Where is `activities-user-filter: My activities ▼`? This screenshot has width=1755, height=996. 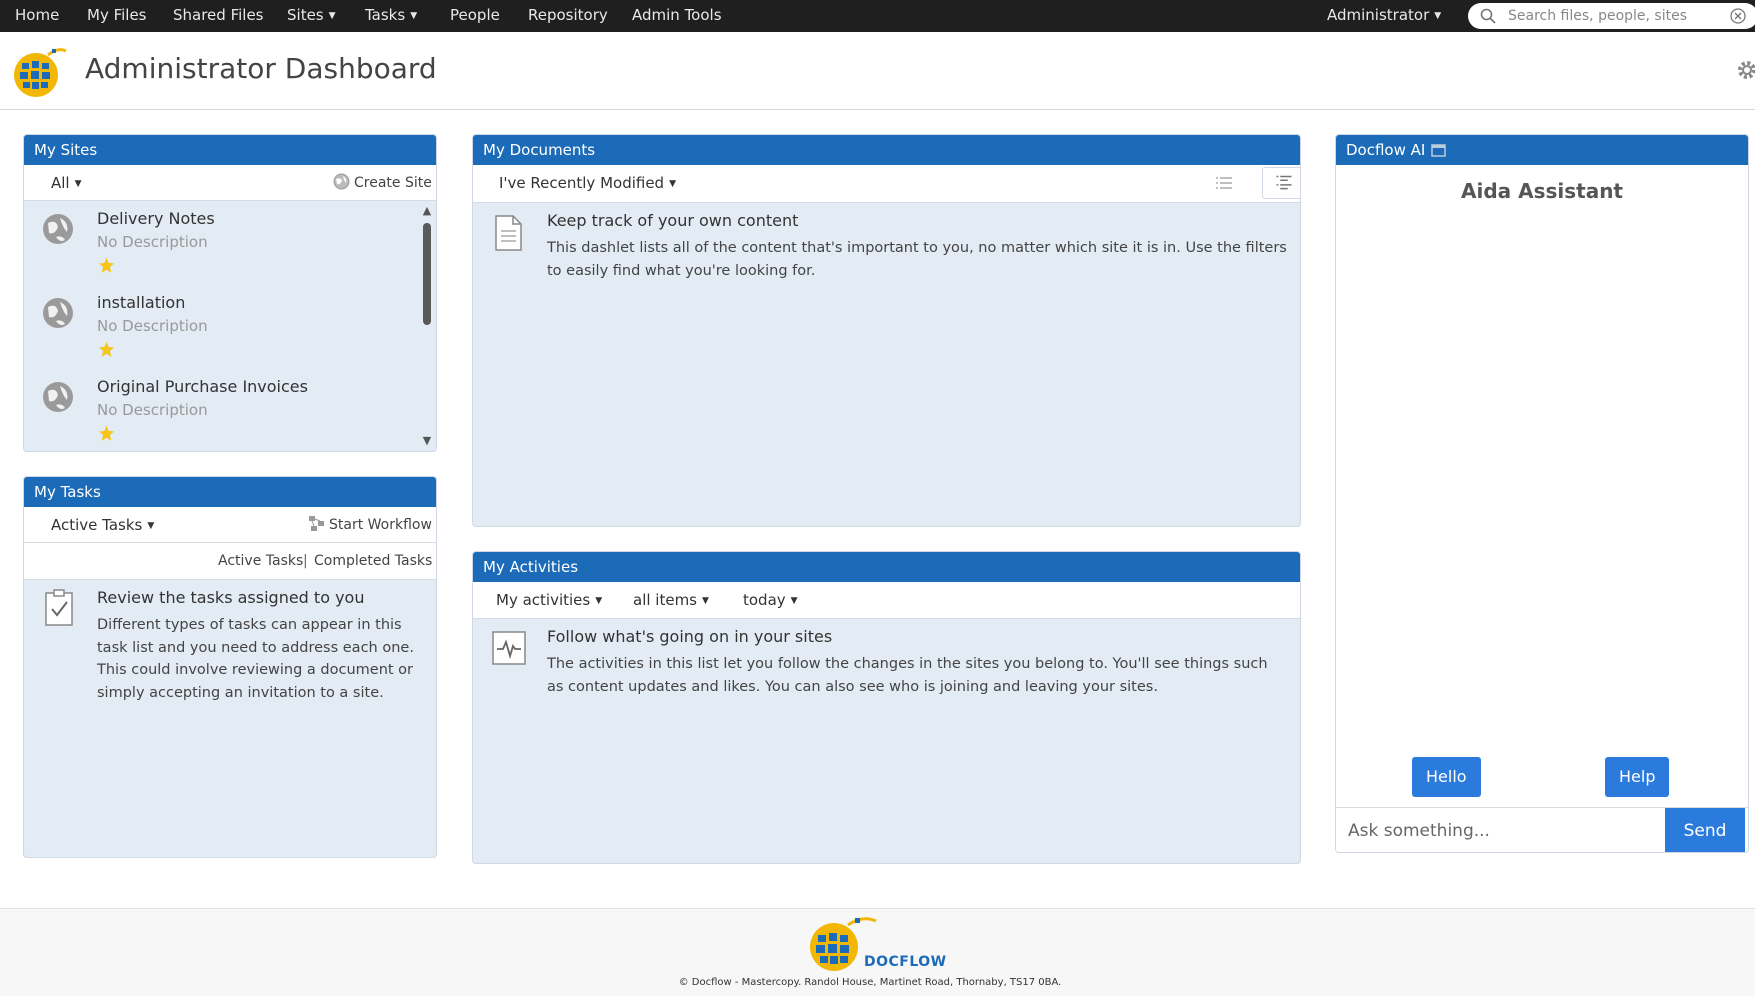 activities-user-filter: My activities ▼ is located at coordinates (549, 600).